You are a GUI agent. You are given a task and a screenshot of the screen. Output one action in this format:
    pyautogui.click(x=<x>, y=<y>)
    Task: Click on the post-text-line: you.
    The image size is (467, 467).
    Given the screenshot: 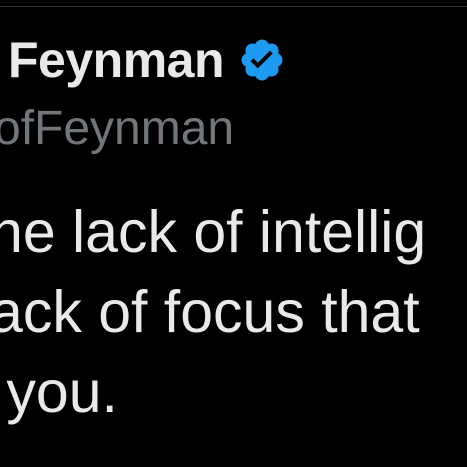 What is the action you would take?
    pyautogui.click(x=59, y=392)
    